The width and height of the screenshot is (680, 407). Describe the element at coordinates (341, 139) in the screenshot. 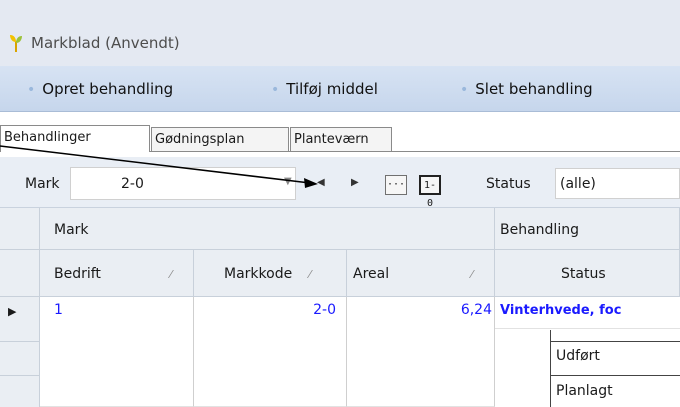

I see `tab-plantevaern: Planteværn` at that location.